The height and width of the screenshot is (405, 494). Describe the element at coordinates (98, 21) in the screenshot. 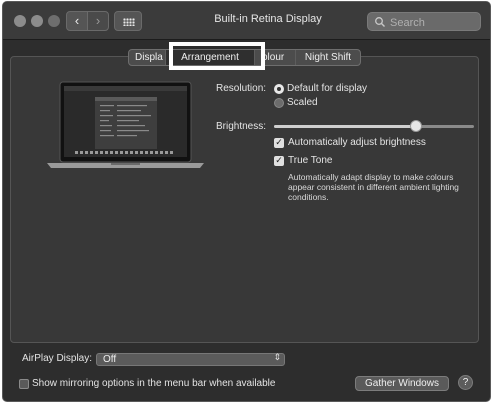

I see `chevron-right-icon: ›` at that location.